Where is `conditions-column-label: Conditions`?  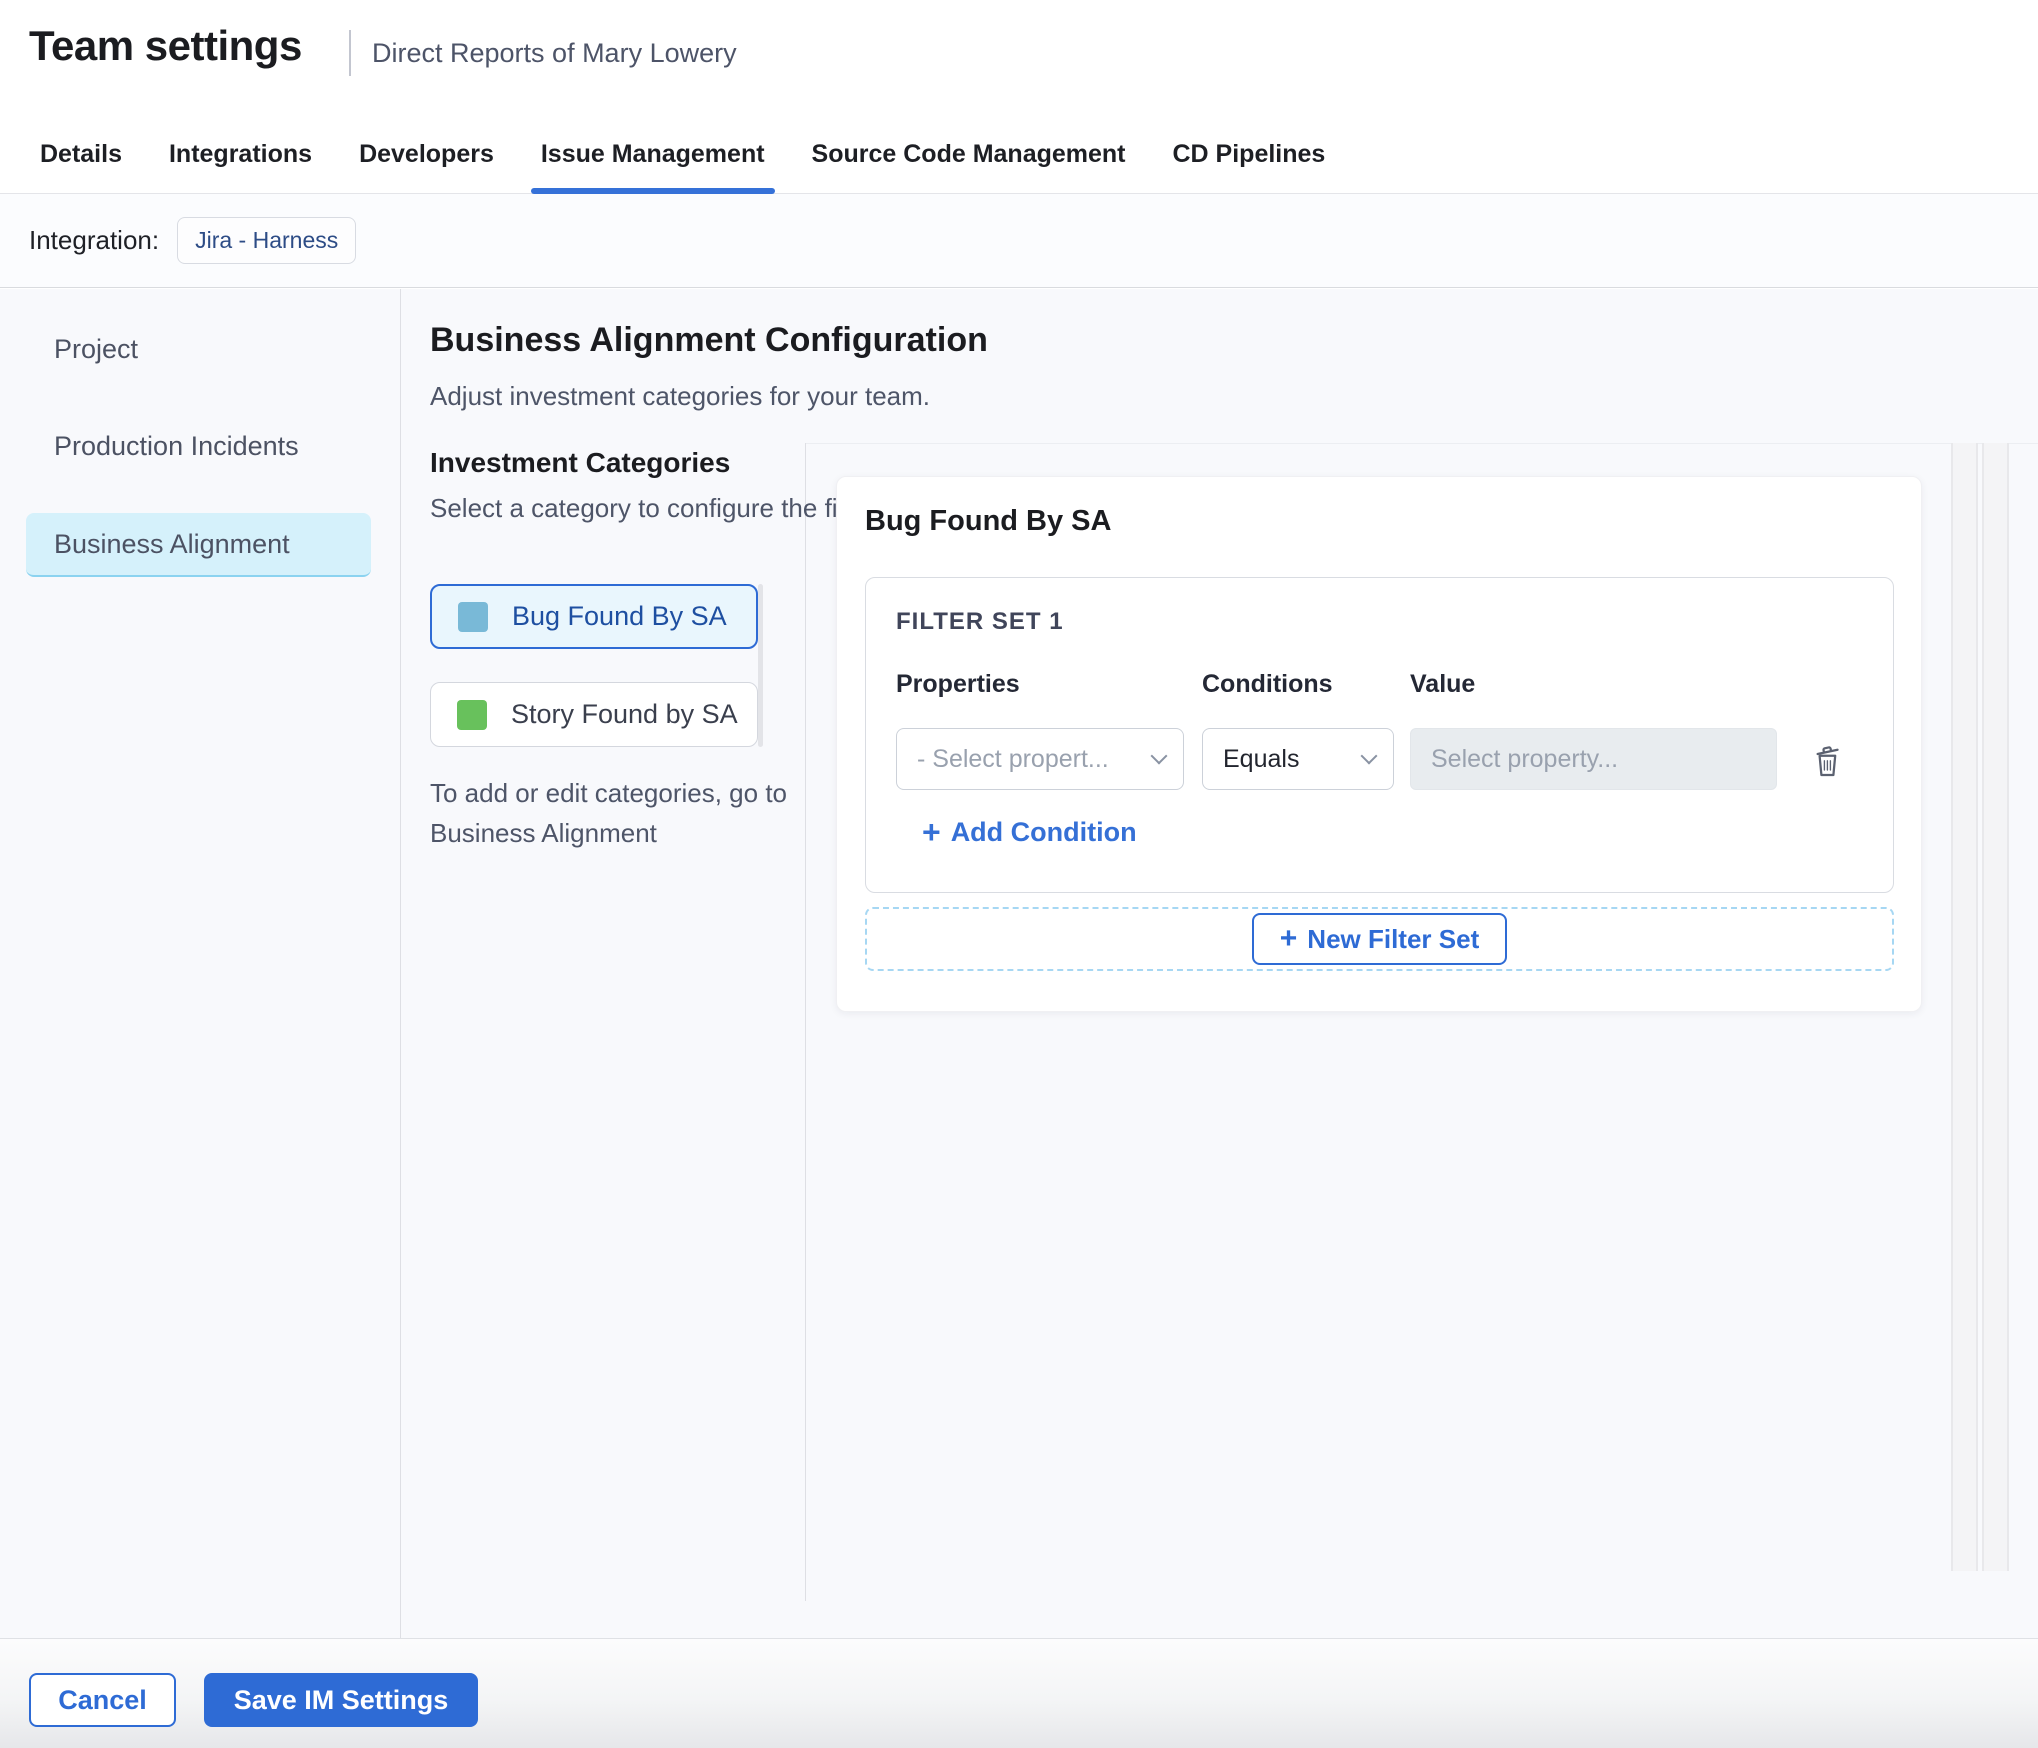
conditions-column-label: Conditions is located at coordinates (1267, 684).